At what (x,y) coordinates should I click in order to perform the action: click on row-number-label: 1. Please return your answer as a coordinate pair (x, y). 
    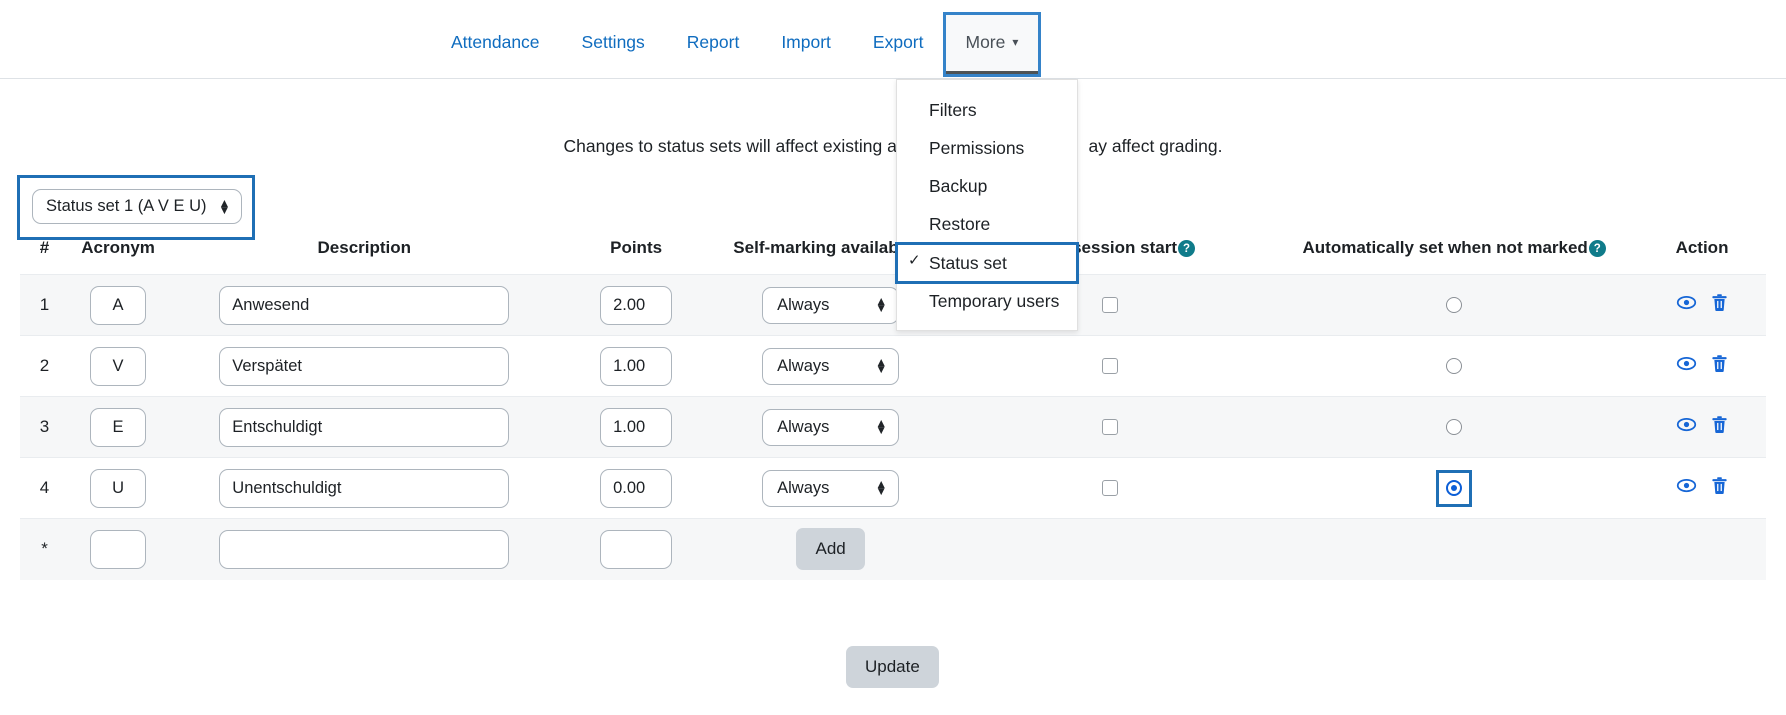
    Looking at the image, I should click on (44, 304).